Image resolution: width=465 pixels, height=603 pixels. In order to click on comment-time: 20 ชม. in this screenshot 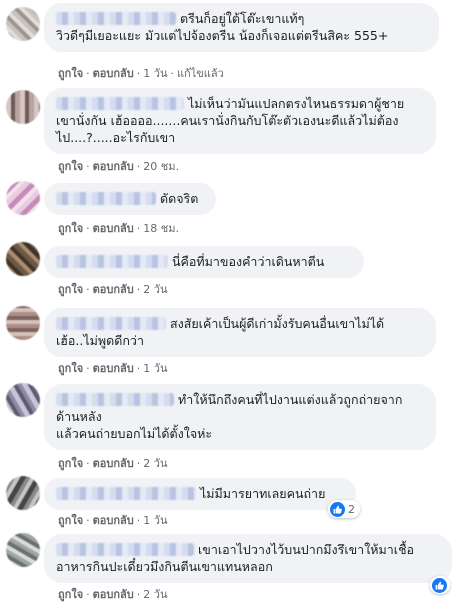, I will do `click(161, 166)`.